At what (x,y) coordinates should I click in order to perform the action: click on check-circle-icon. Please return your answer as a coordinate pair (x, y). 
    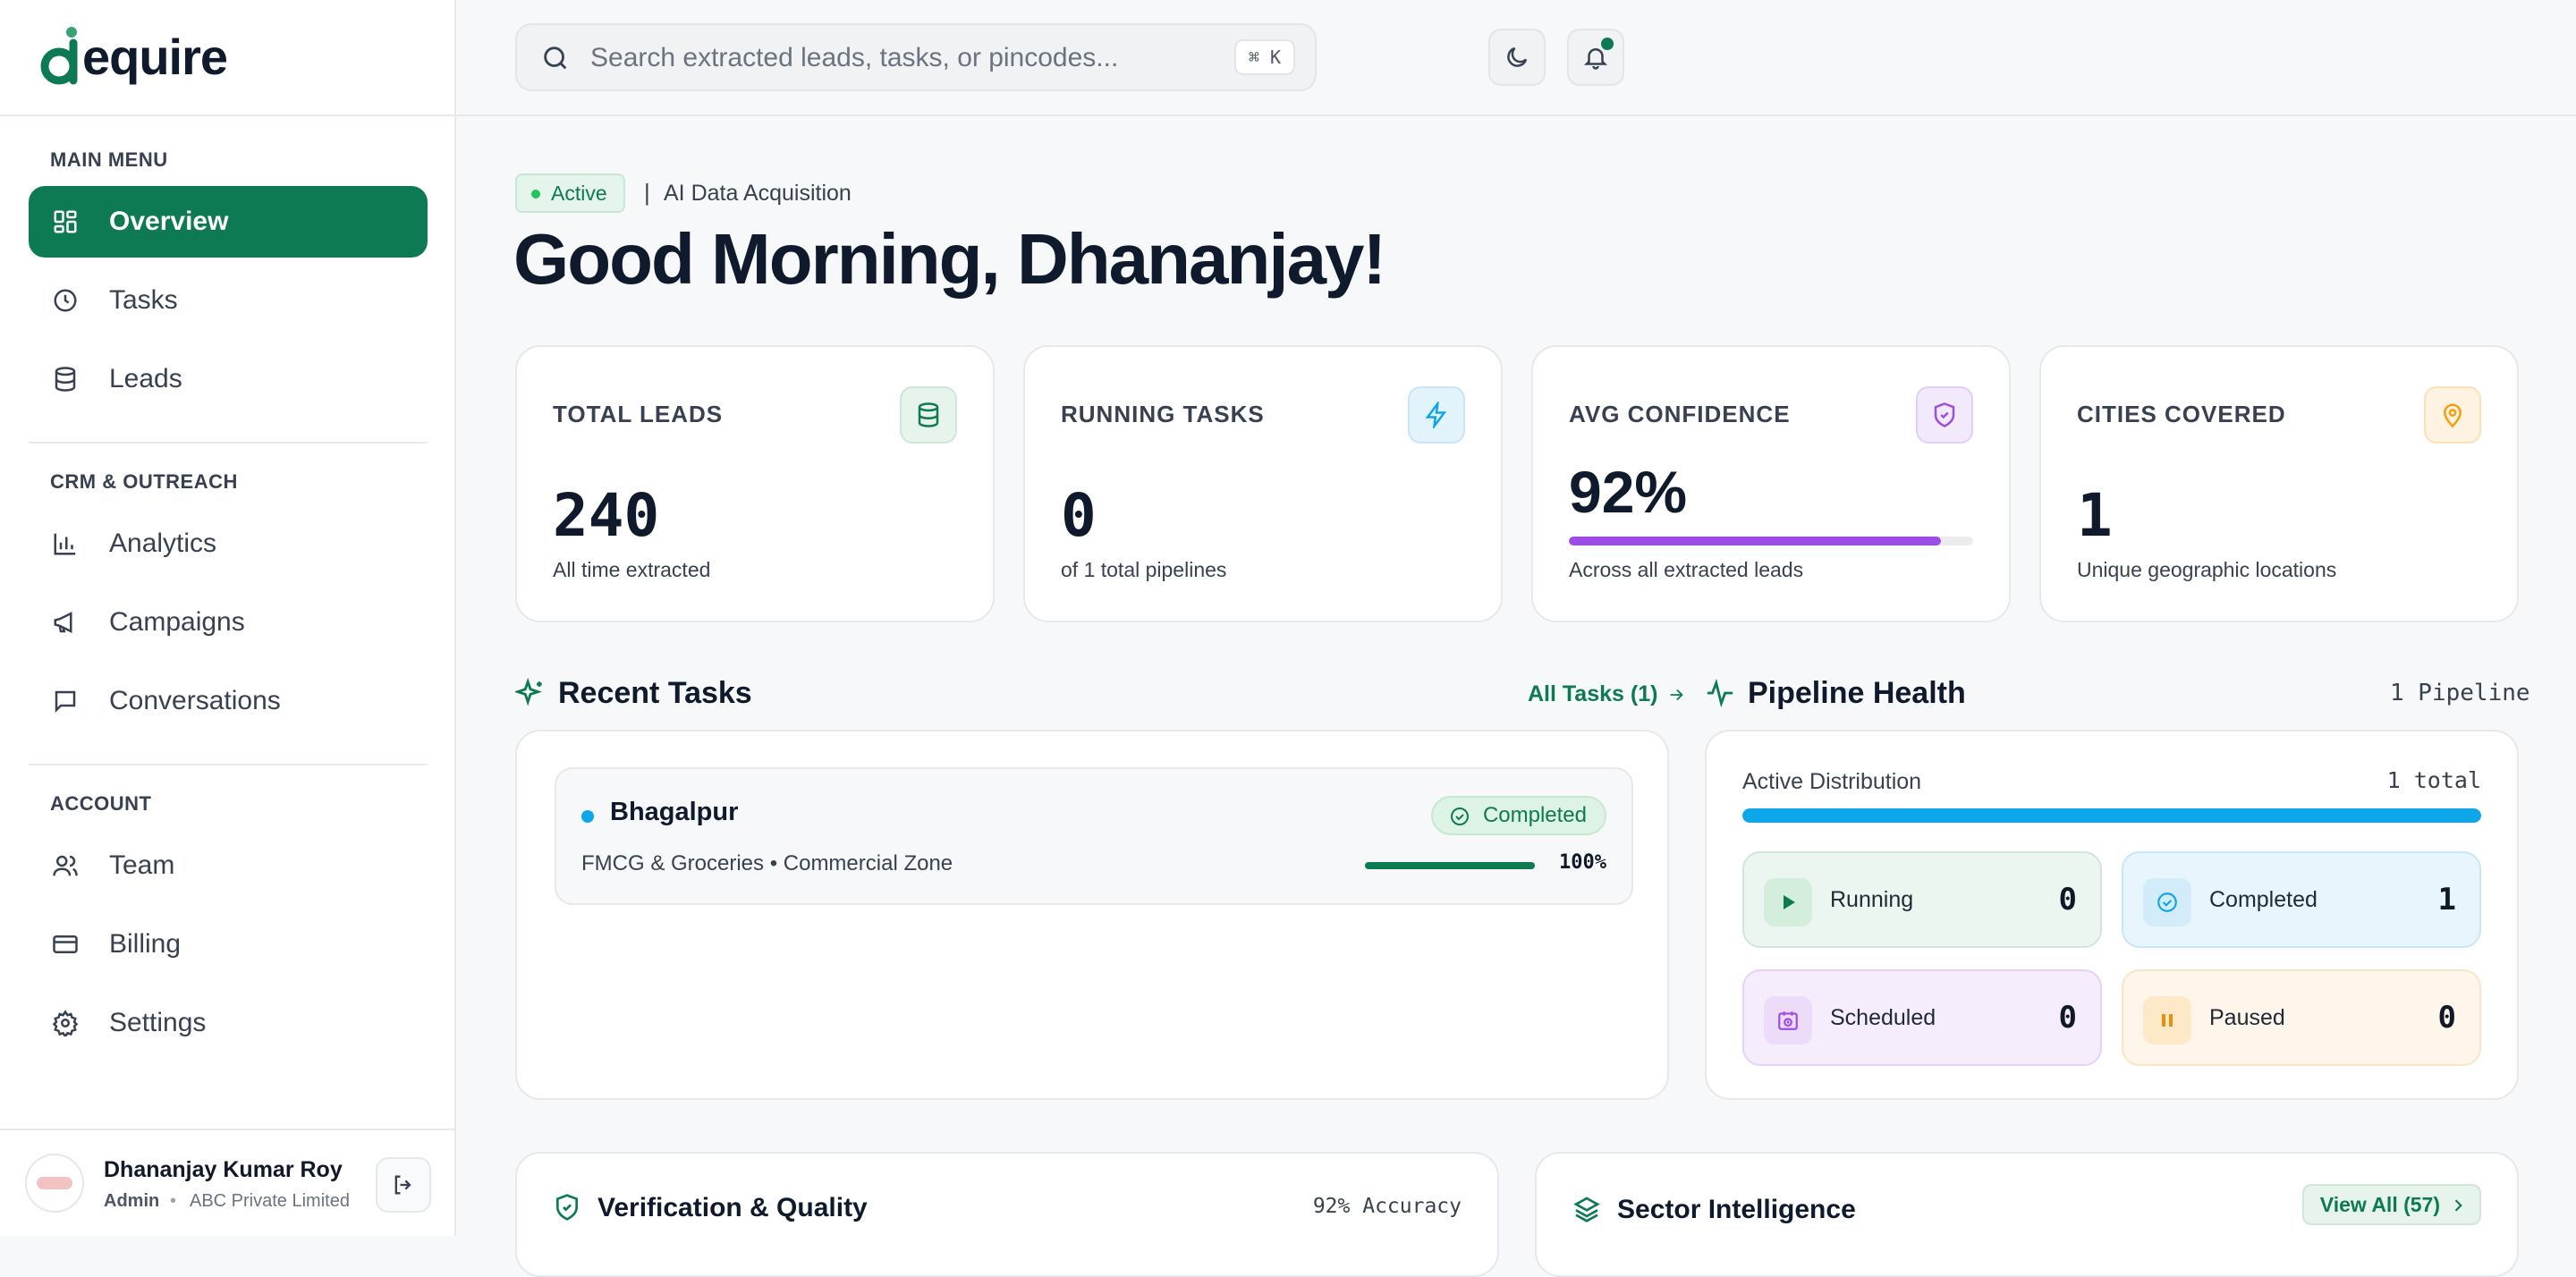
    Looking at the image, I should click on (1459, 816).